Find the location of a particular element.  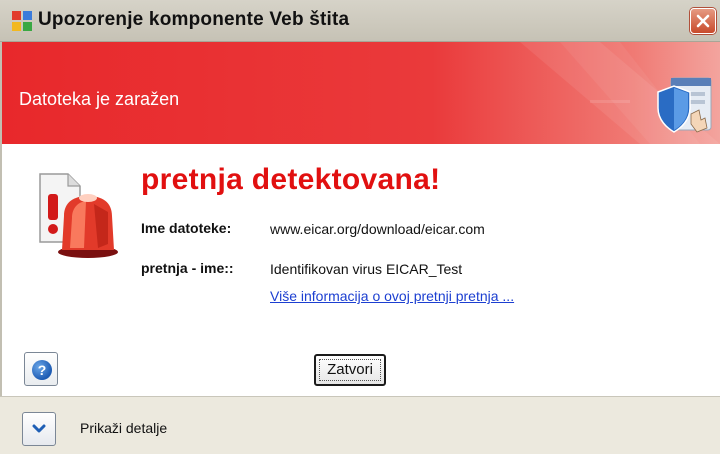

window-title: Upozorenje komponente Veb štita is located at coordinates (194, 19).